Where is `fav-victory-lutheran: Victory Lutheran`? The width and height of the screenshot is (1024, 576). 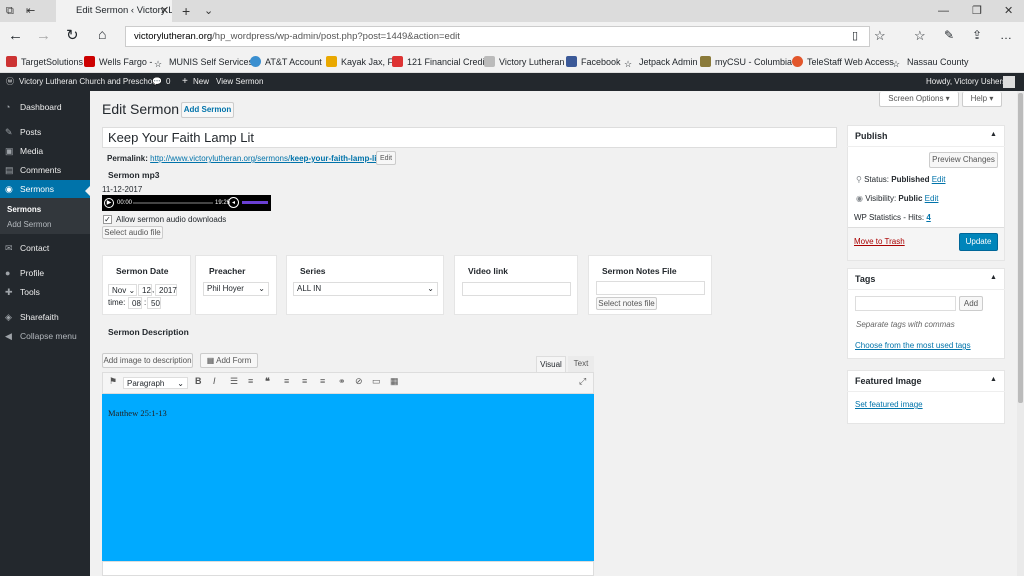
fav-victory-lutheran: Victory Lutheran is located at coordinates (524, 62).